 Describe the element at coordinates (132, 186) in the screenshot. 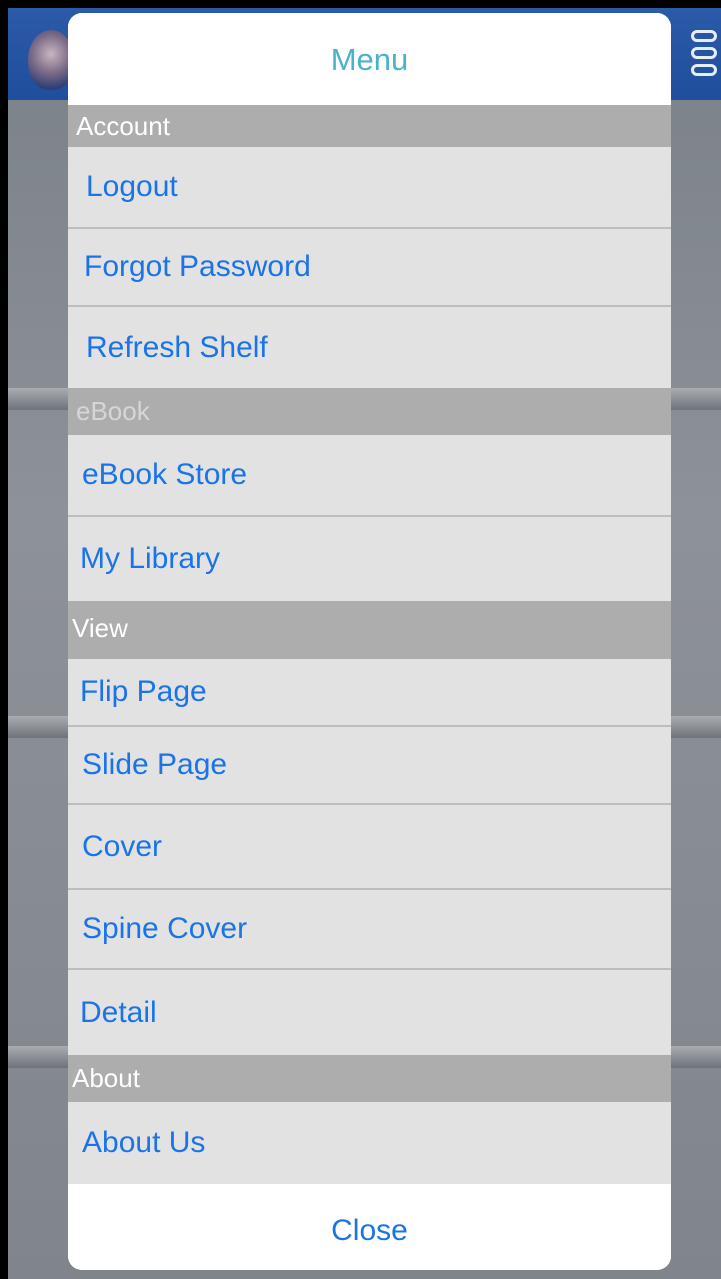

I see `menu-item-label: Logout` at that location.